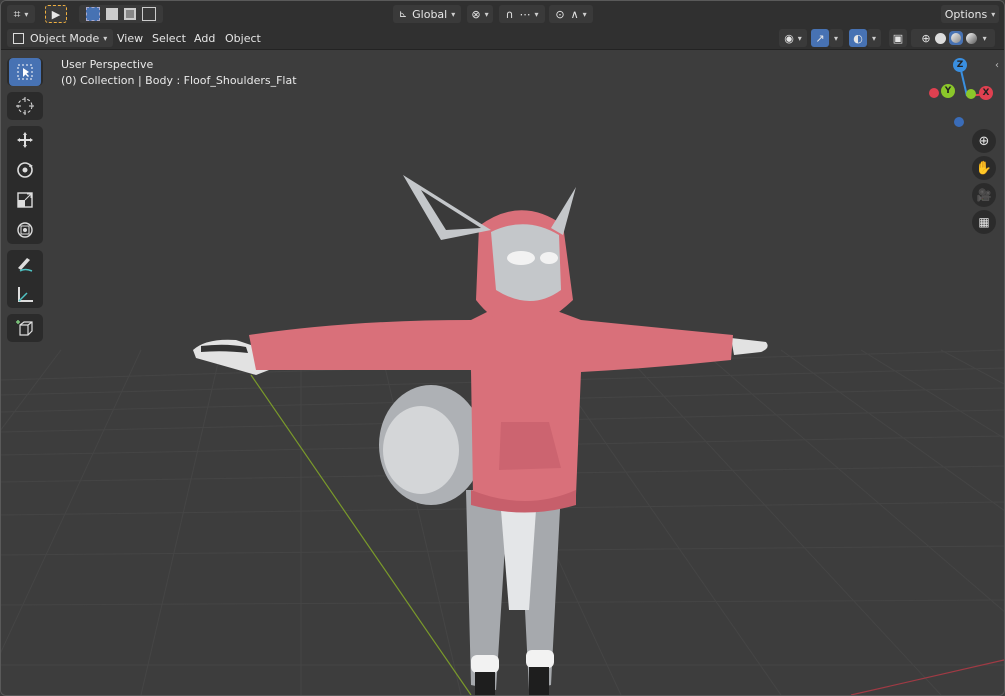  Describe the element at coordinates (25, 185) in the screenshot. I see `transform-tool-group` at that location.